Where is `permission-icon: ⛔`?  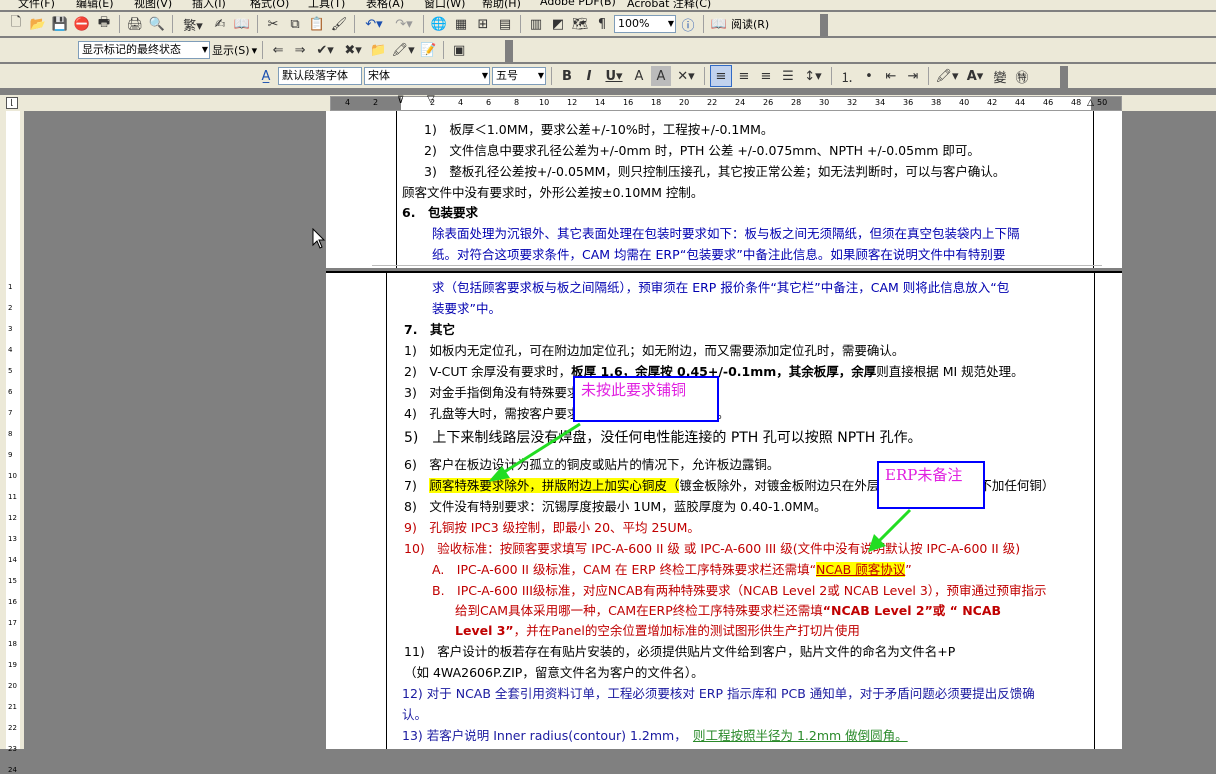
permission-icon: ⛔ is located at coordinates (82, 24).